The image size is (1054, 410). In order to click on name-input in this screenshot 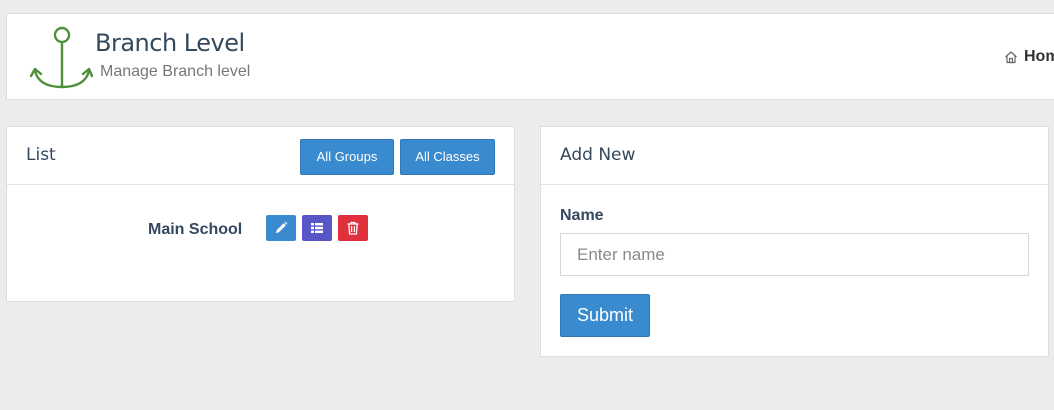, I will do `click(794, 254)`.